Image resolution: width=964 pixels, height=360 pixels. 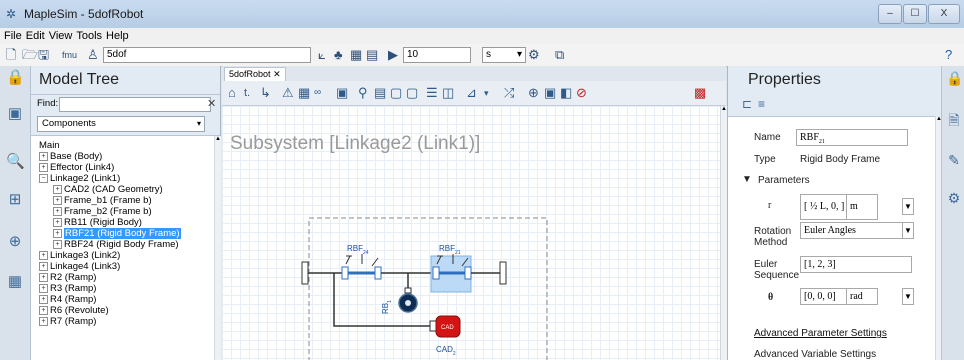 I want to click on library-view-icon: ▦, so click(x=304, y=93).